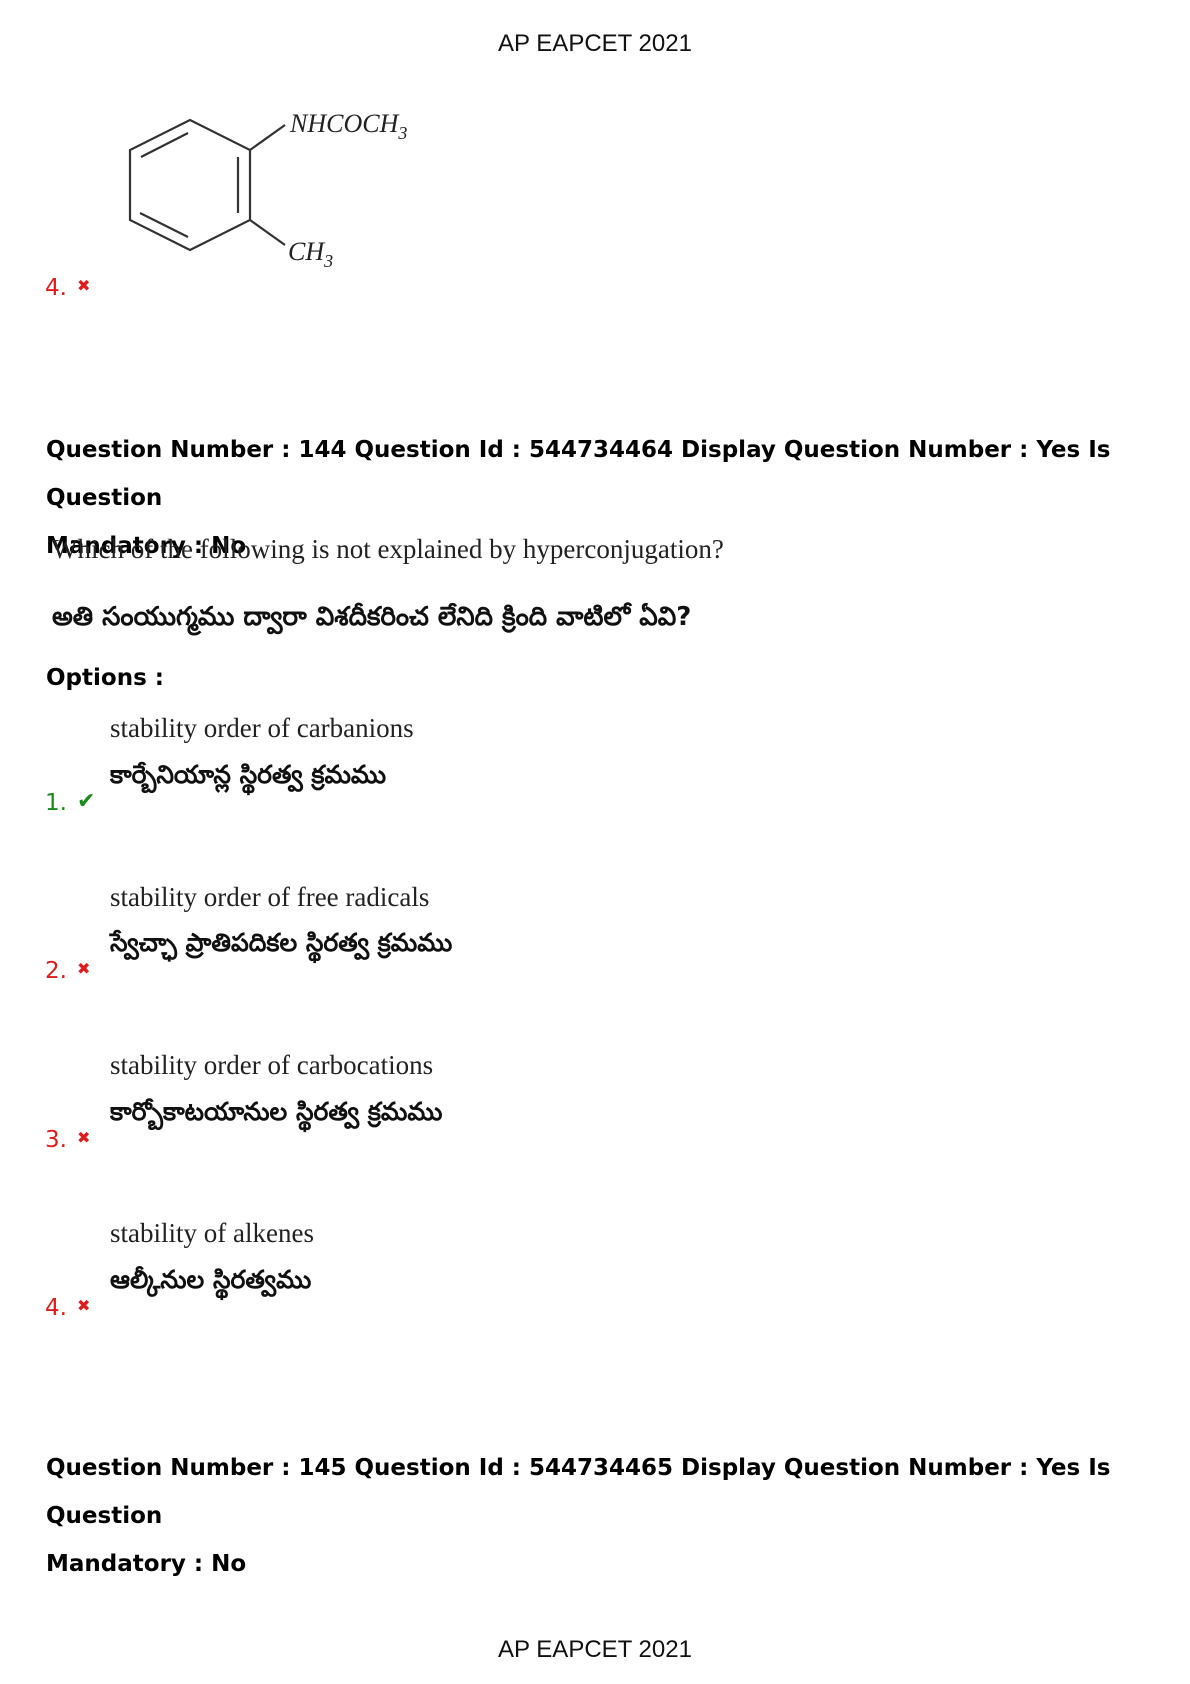  Describe the element at coordinates (146, 1564) in the screenshot. I see `next-question-info-line2: Mandatory : No` at that location.